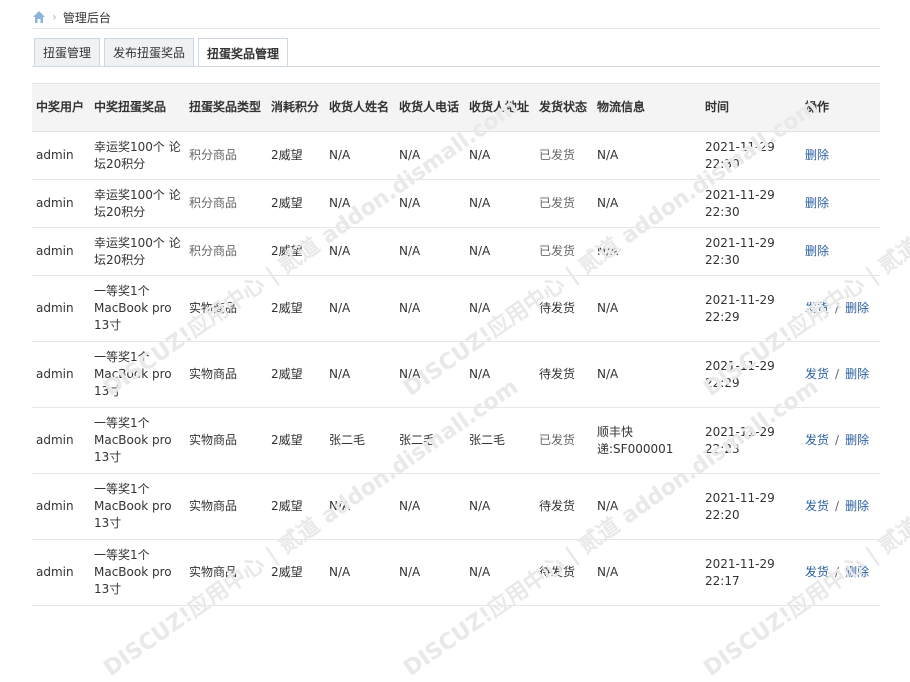 The width and height of the screenshot is (910, 682). I want to click on cell-name: 张二毛, so click(360, 440).